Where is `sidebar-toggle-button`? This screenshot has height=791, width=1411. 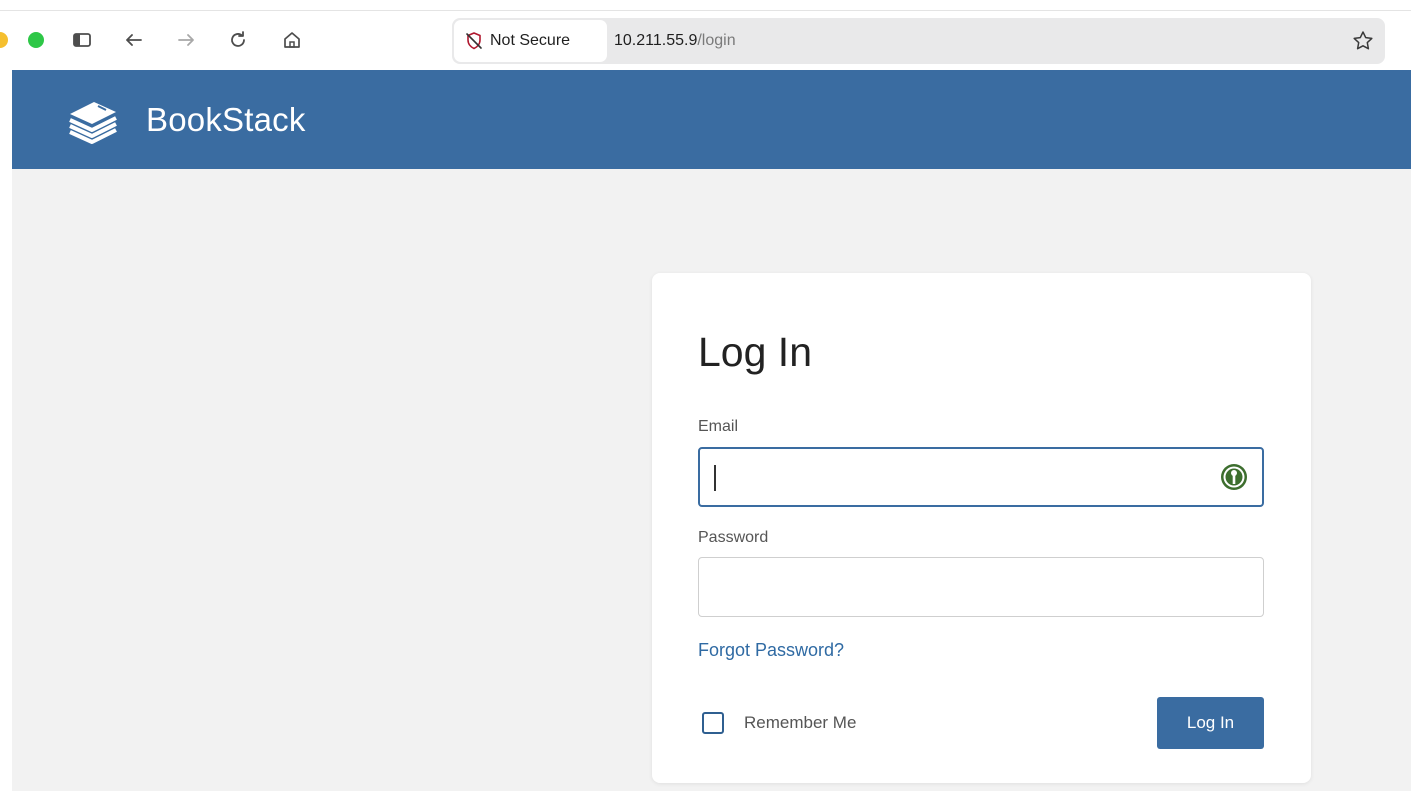
sidebar-toggle-button is located at coordinates (82, 40).